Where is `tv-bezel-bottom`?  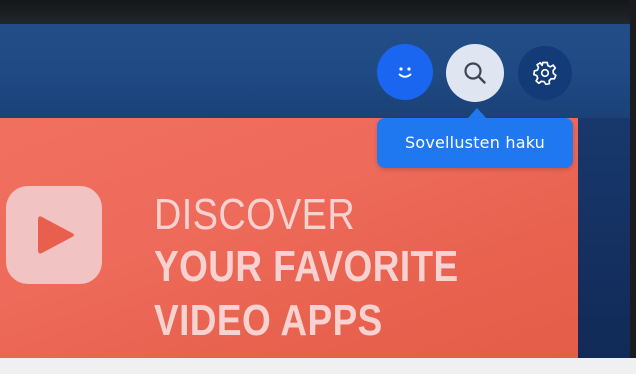
tv-bezel-bottom is located at coordinates (318, 366).